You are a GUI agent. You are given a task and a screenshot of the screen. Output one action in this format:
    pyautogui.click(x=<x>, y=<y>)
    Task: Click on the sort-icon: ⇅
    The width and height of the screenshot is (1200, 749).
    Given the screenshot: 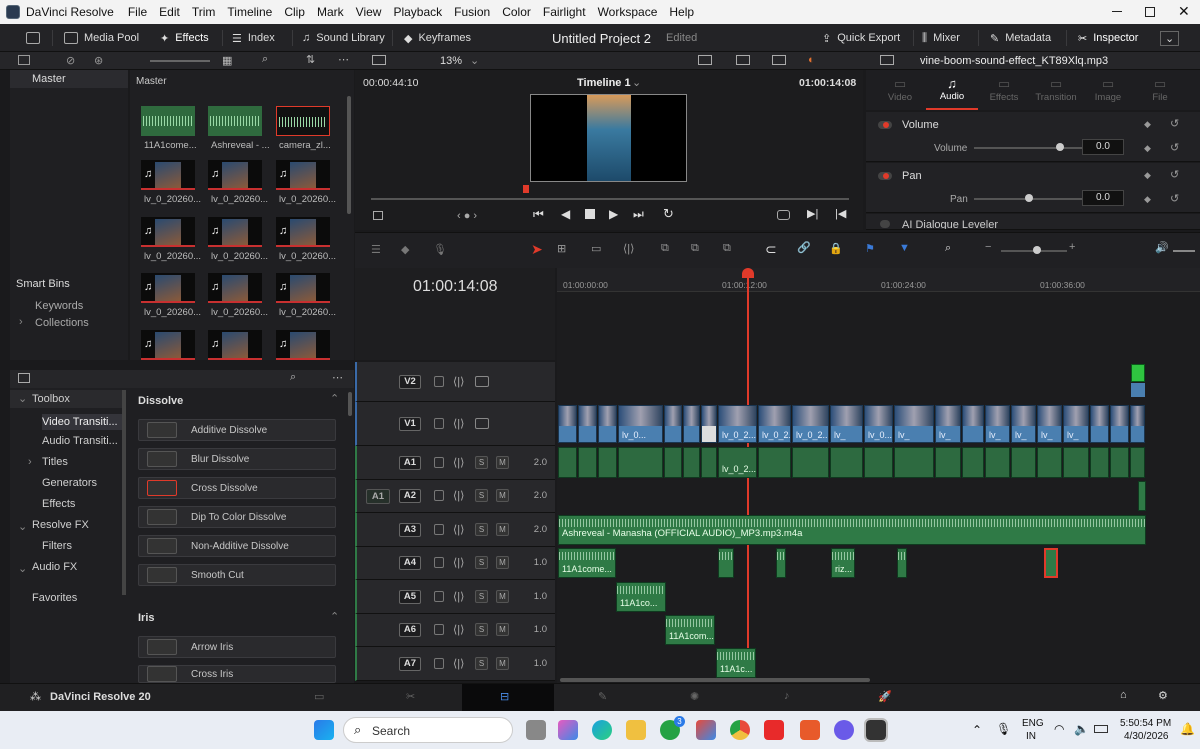 What is the action you would take?
    pyautogui.click(x=310, y=59)
    